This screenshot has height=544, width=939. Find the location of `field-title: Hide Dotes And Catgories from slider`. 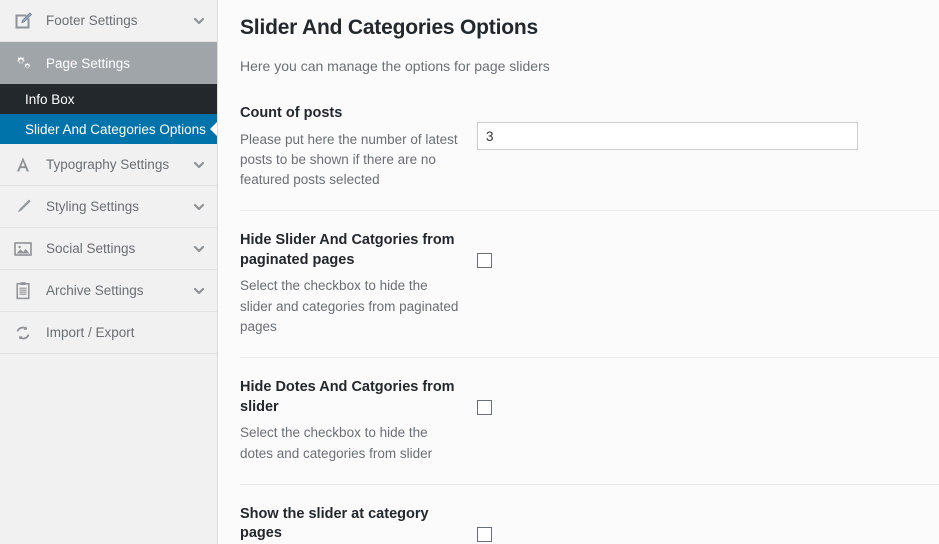

field-title: Hide Dotes And Catgories from slider is located at coordinates (347, 397).